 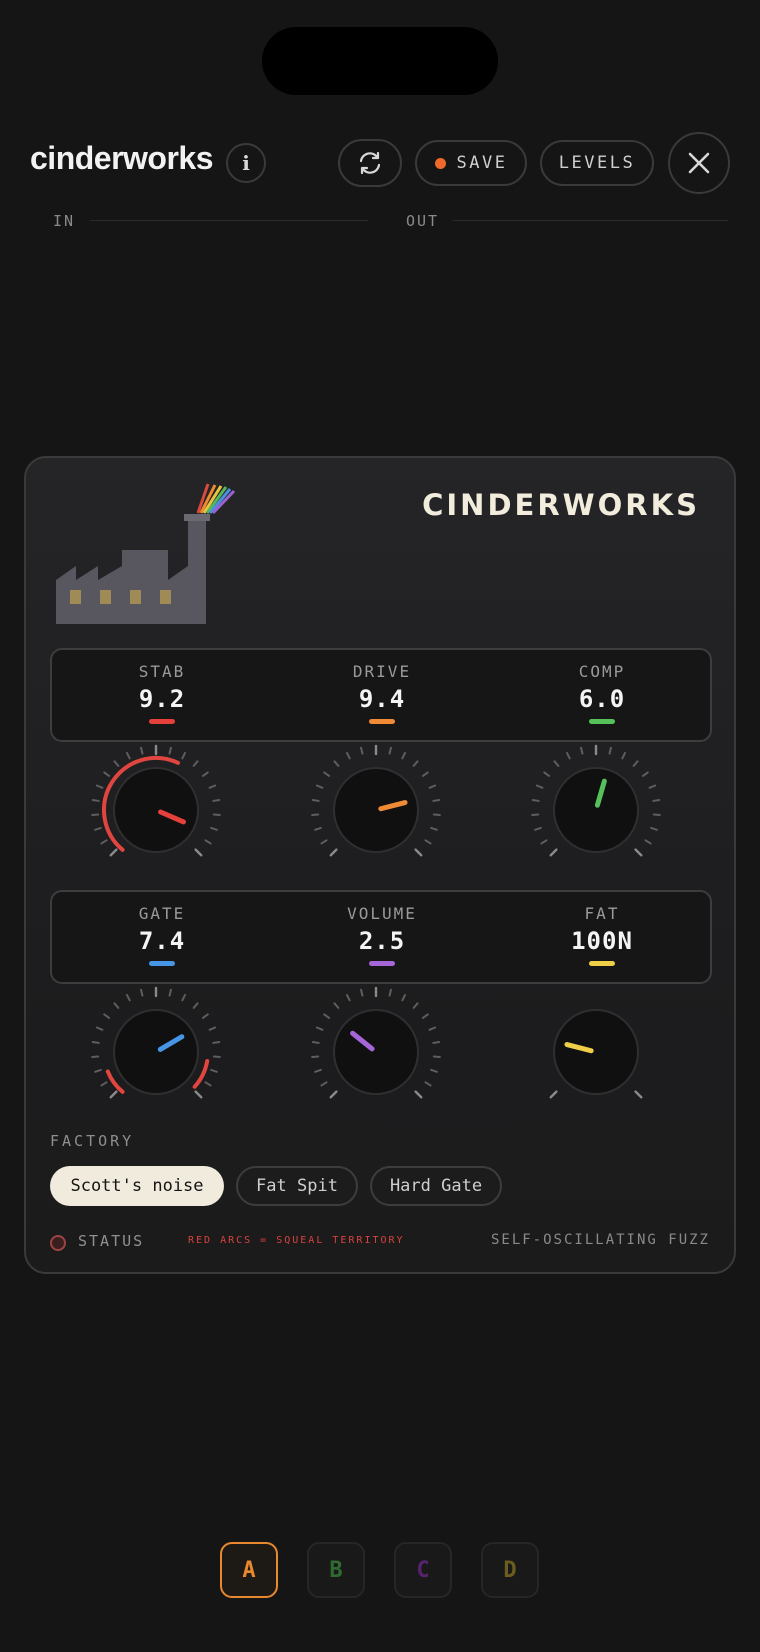 What do you see at coordinates (162, 913) in the screenshot?
I see `gate-label: GATE` at bounding box center [162, 913].